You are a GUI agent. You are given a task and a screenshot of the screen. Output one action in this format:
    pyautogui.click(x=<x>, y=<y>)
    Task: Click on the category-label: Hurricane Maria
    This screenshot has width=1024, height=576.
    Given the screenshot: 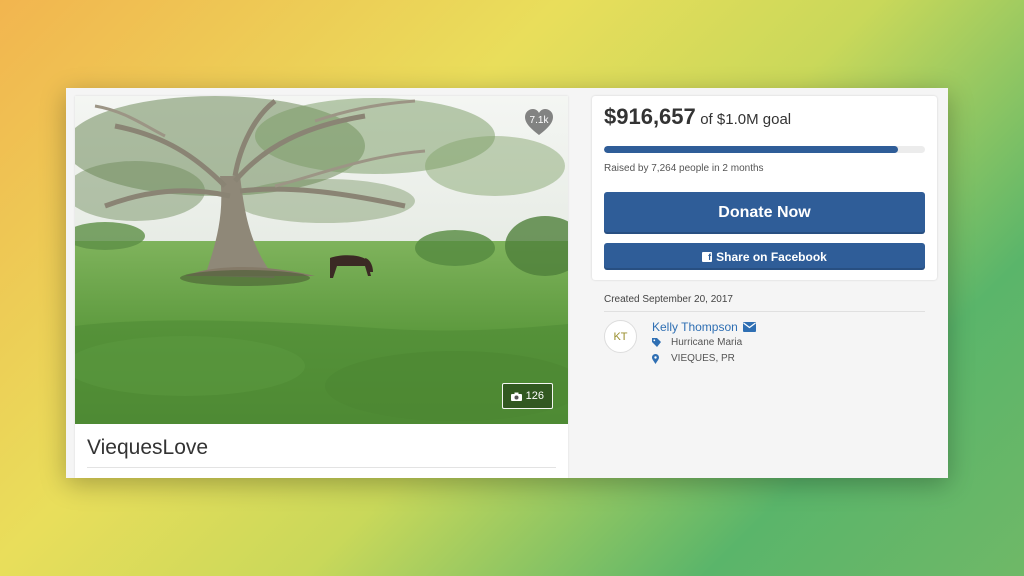 What is the action you would take?
    pyautogui.click(x=706, y=342)
    